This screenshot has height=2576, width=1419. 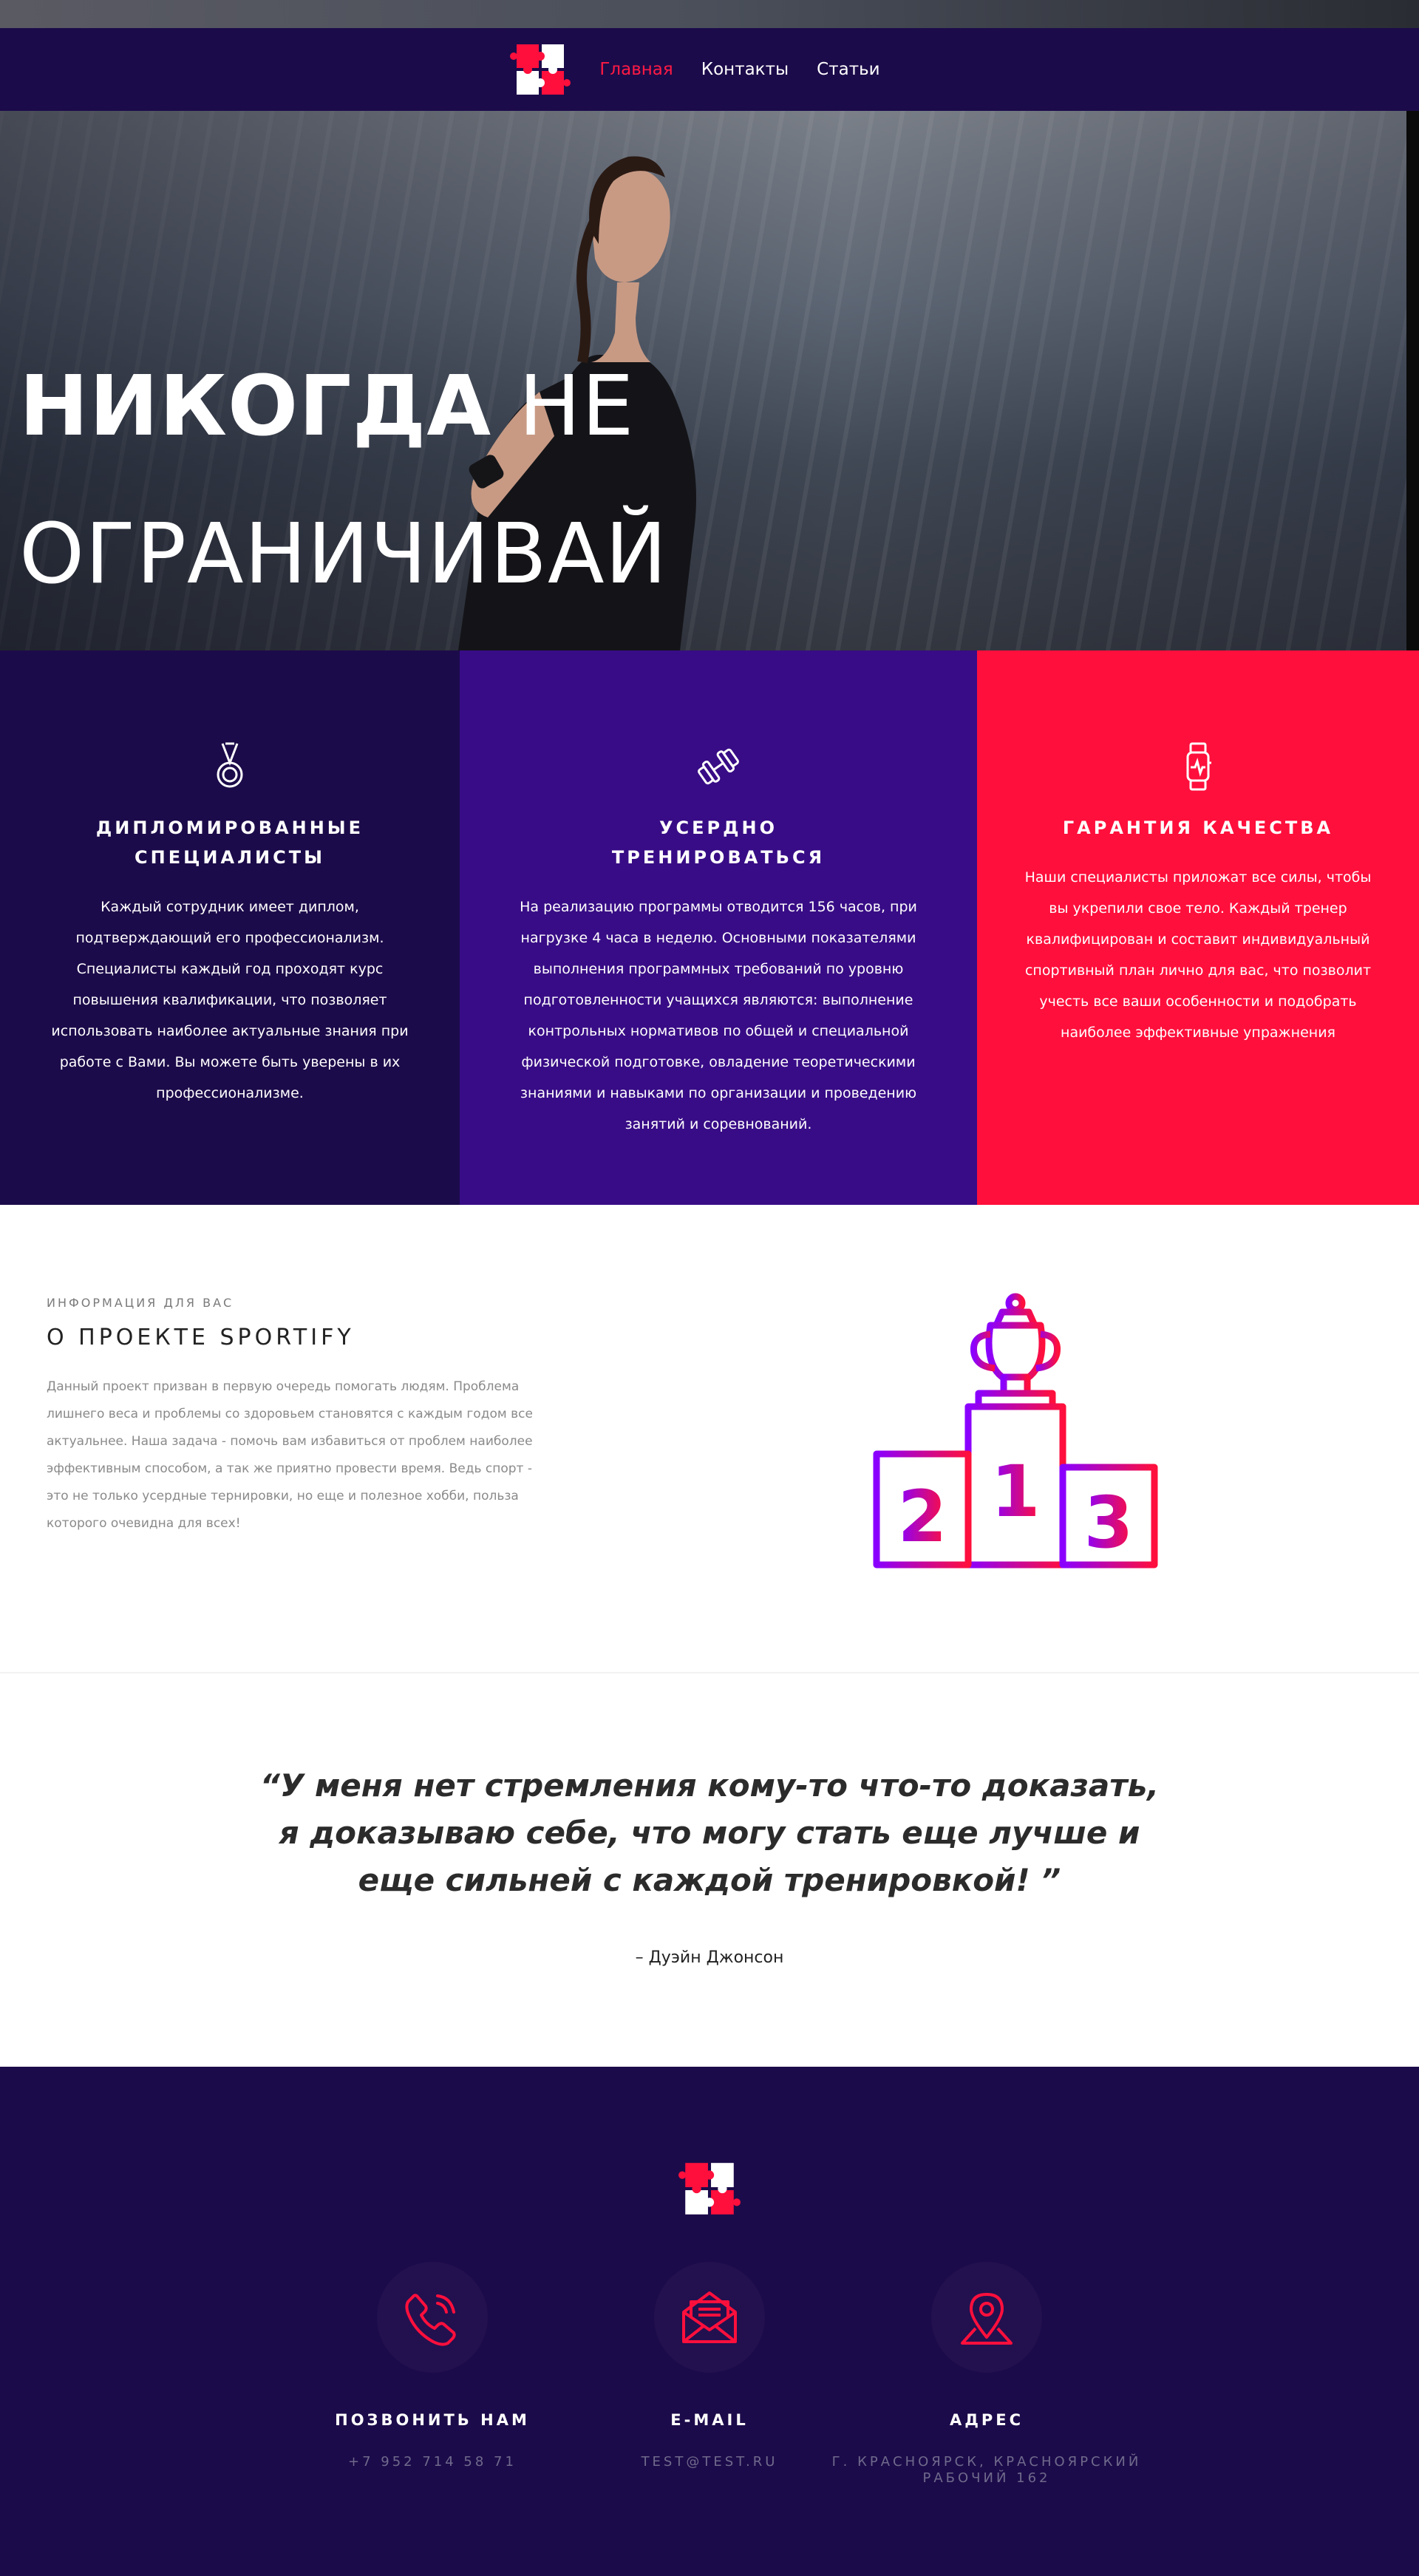 I want to click on location-pin-icon, so click(x=986, y=2317).